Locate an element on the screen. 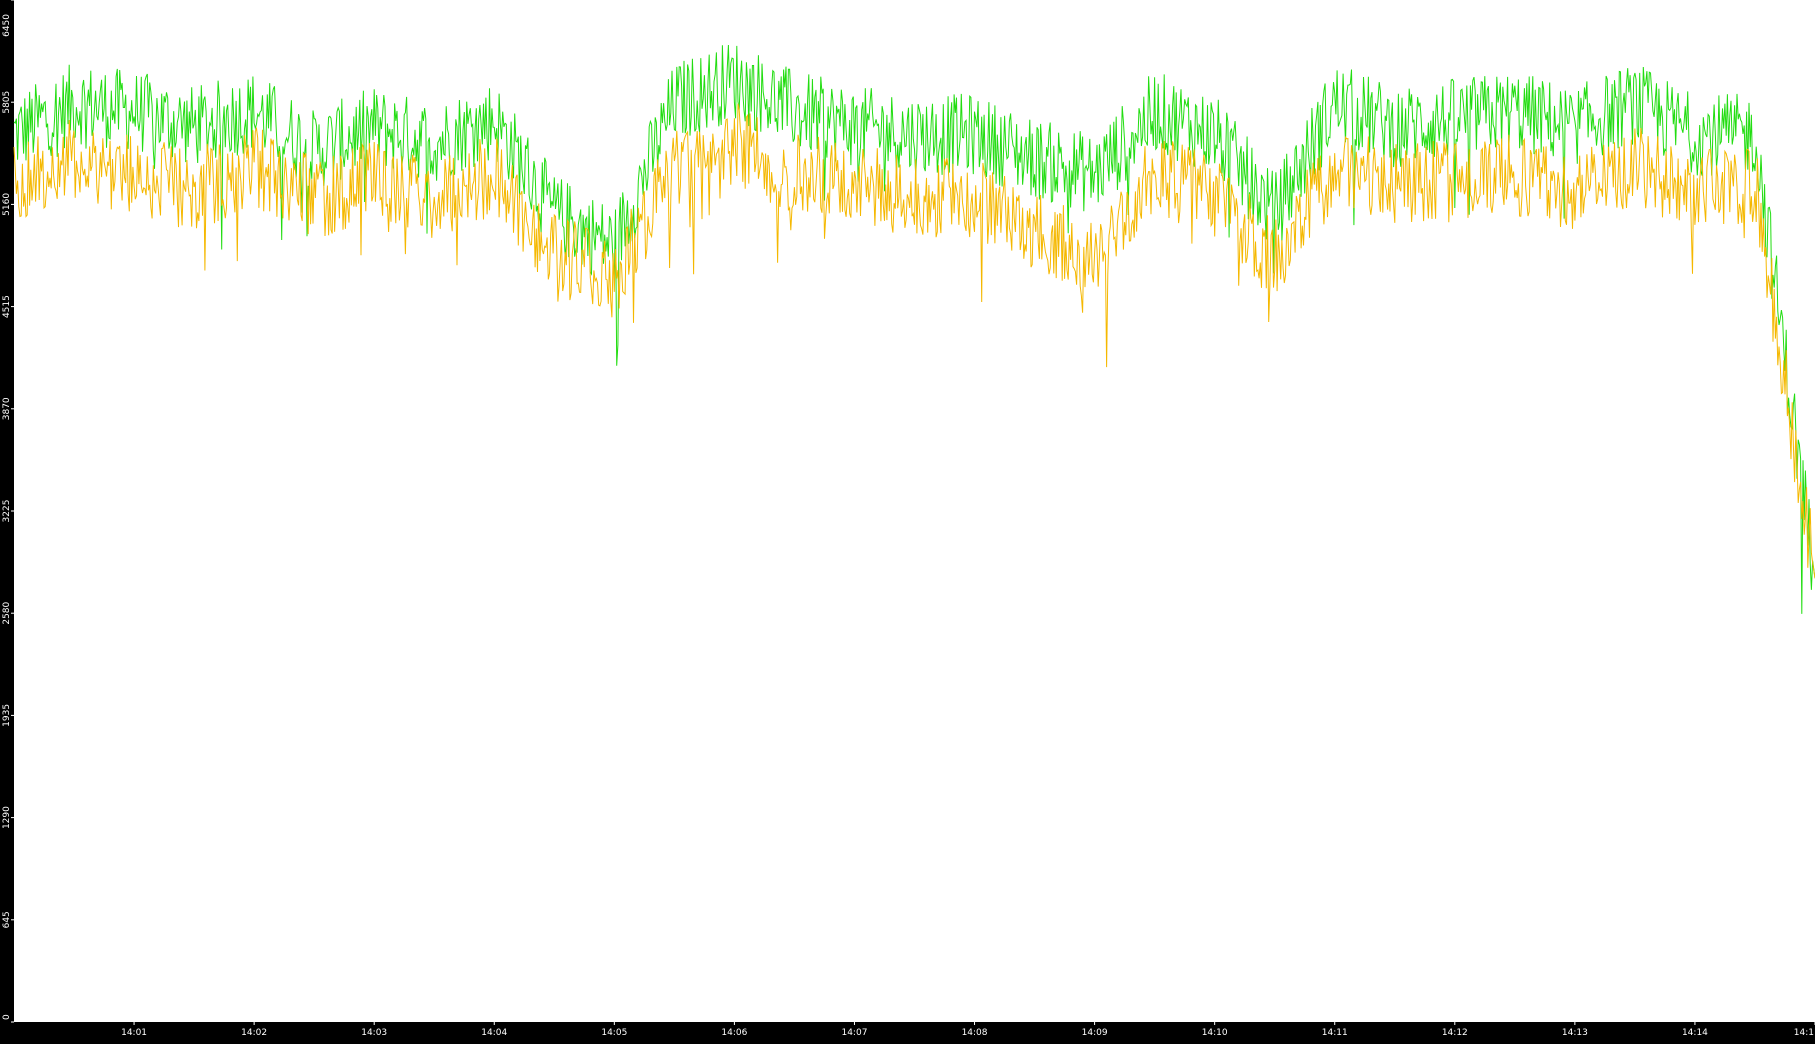  x-tick-label: 14:1 is located at coordinates (1804, 1033).